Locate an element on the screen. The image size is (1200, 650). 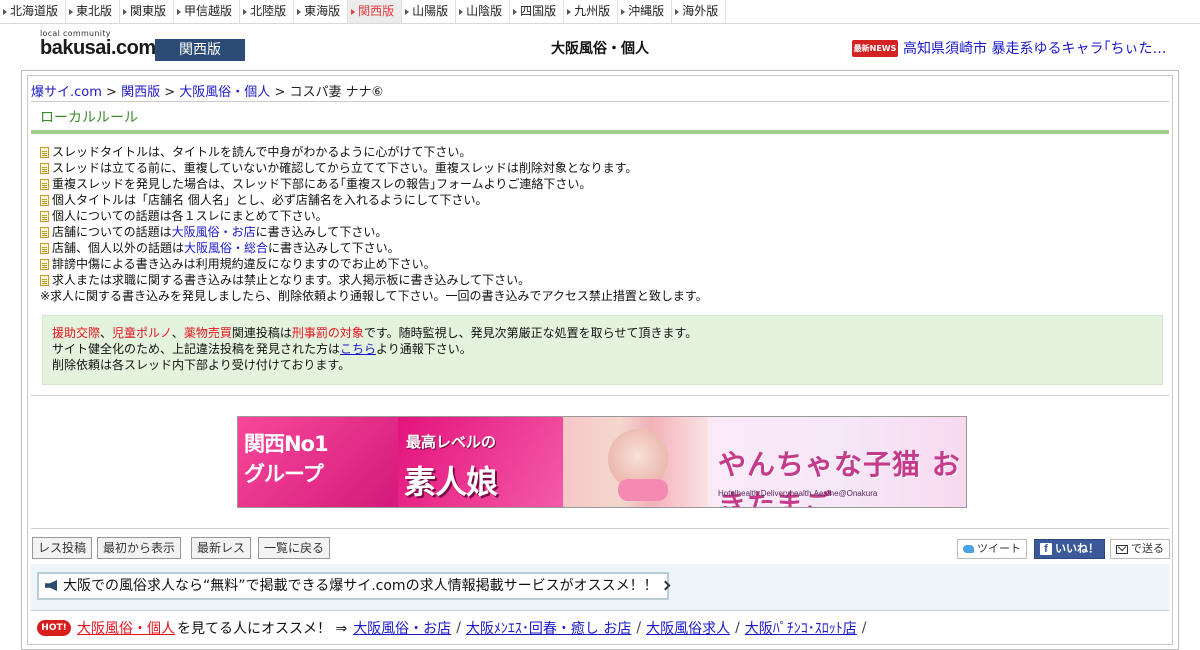
region-tab-hokkaido: 北海道版 is located at coordinates (33, 11).